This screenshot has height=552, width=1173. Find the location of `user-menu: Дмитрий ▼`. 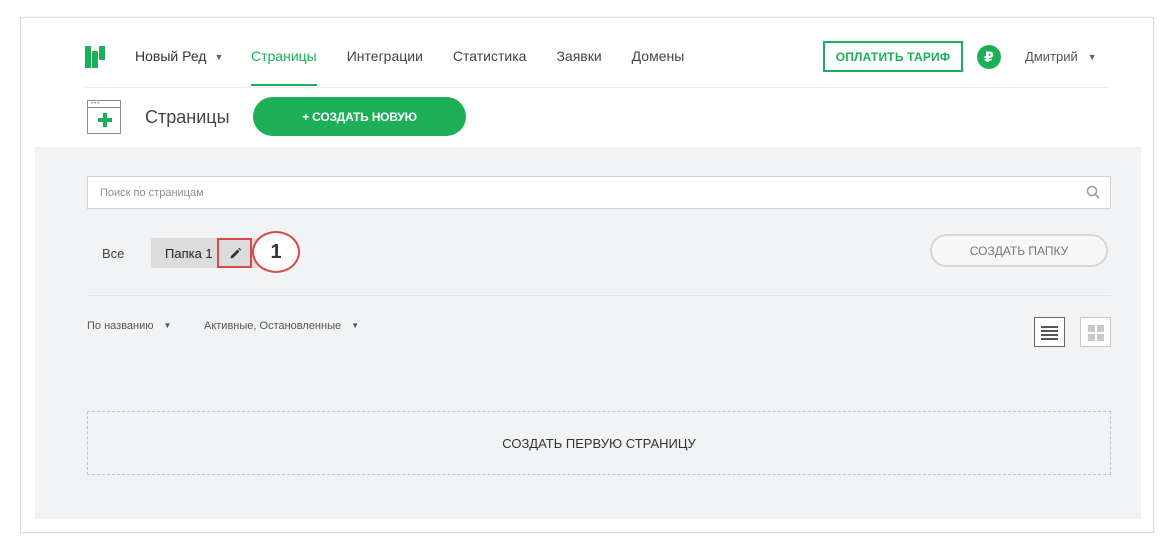

user-menu: Дмитрий ▼ is located at coordinates (1061, 56).